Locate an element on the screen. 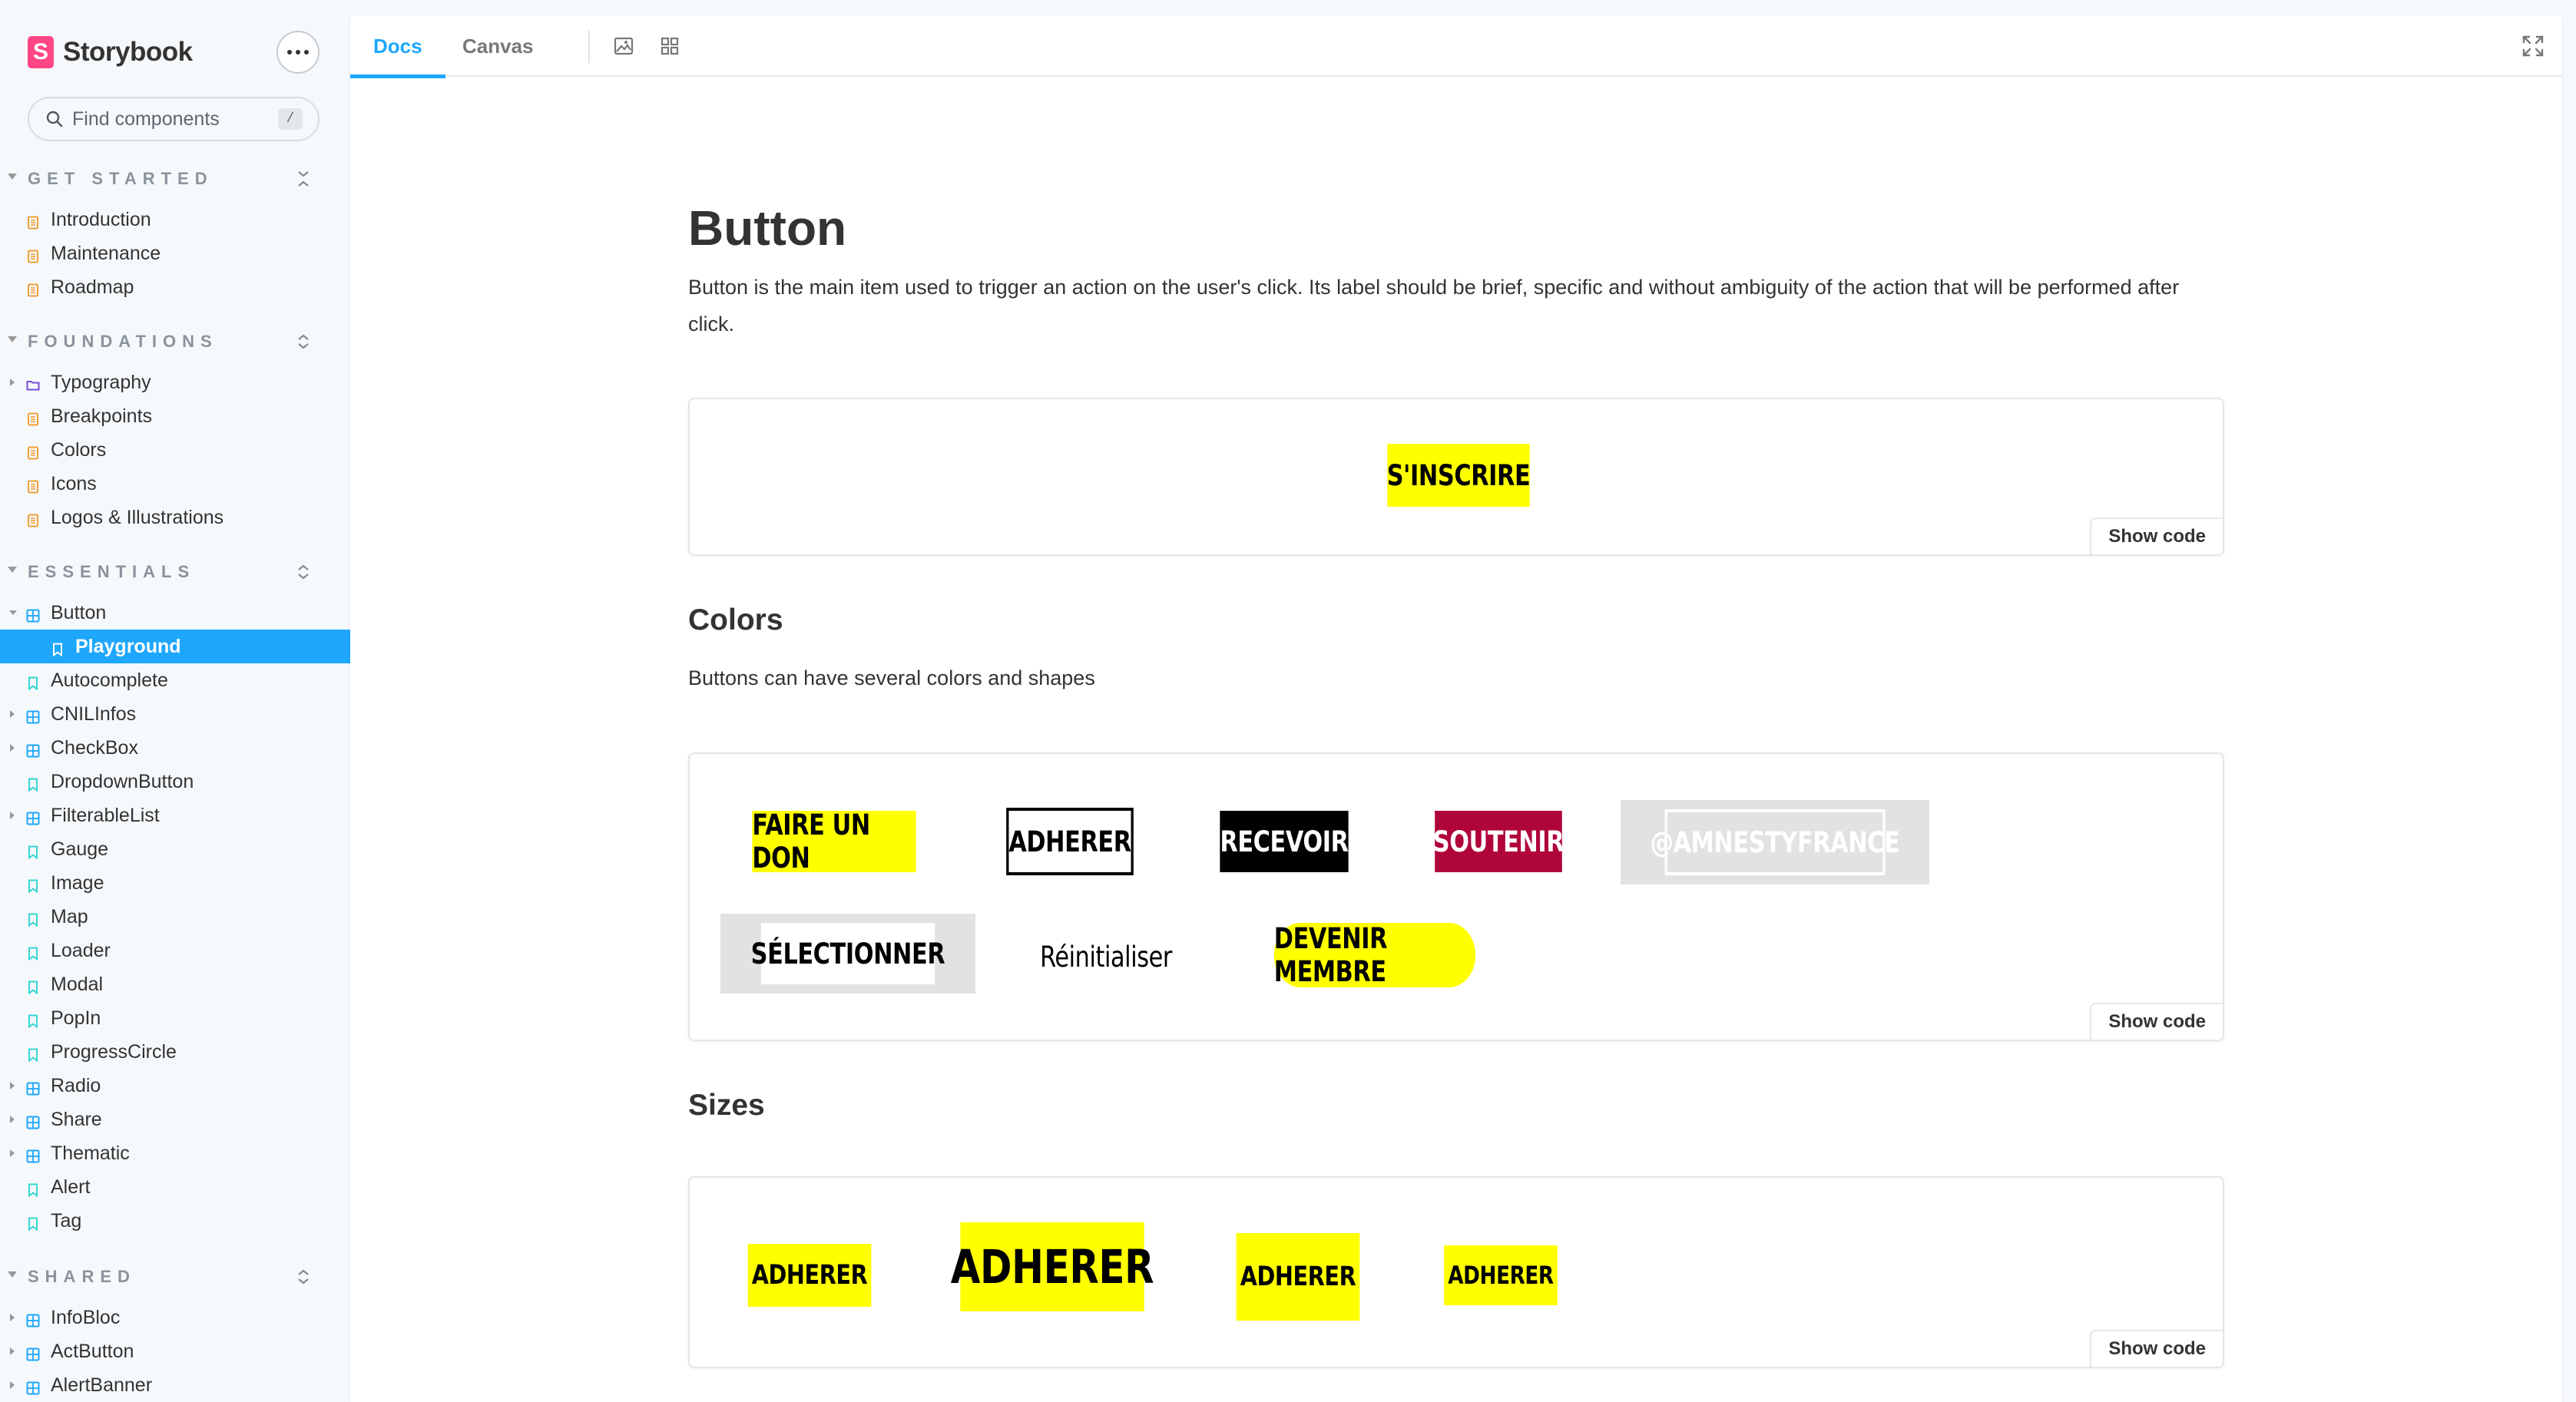  selectionner-button: SÉLECTIONNER is located at coordinates (848, 954).